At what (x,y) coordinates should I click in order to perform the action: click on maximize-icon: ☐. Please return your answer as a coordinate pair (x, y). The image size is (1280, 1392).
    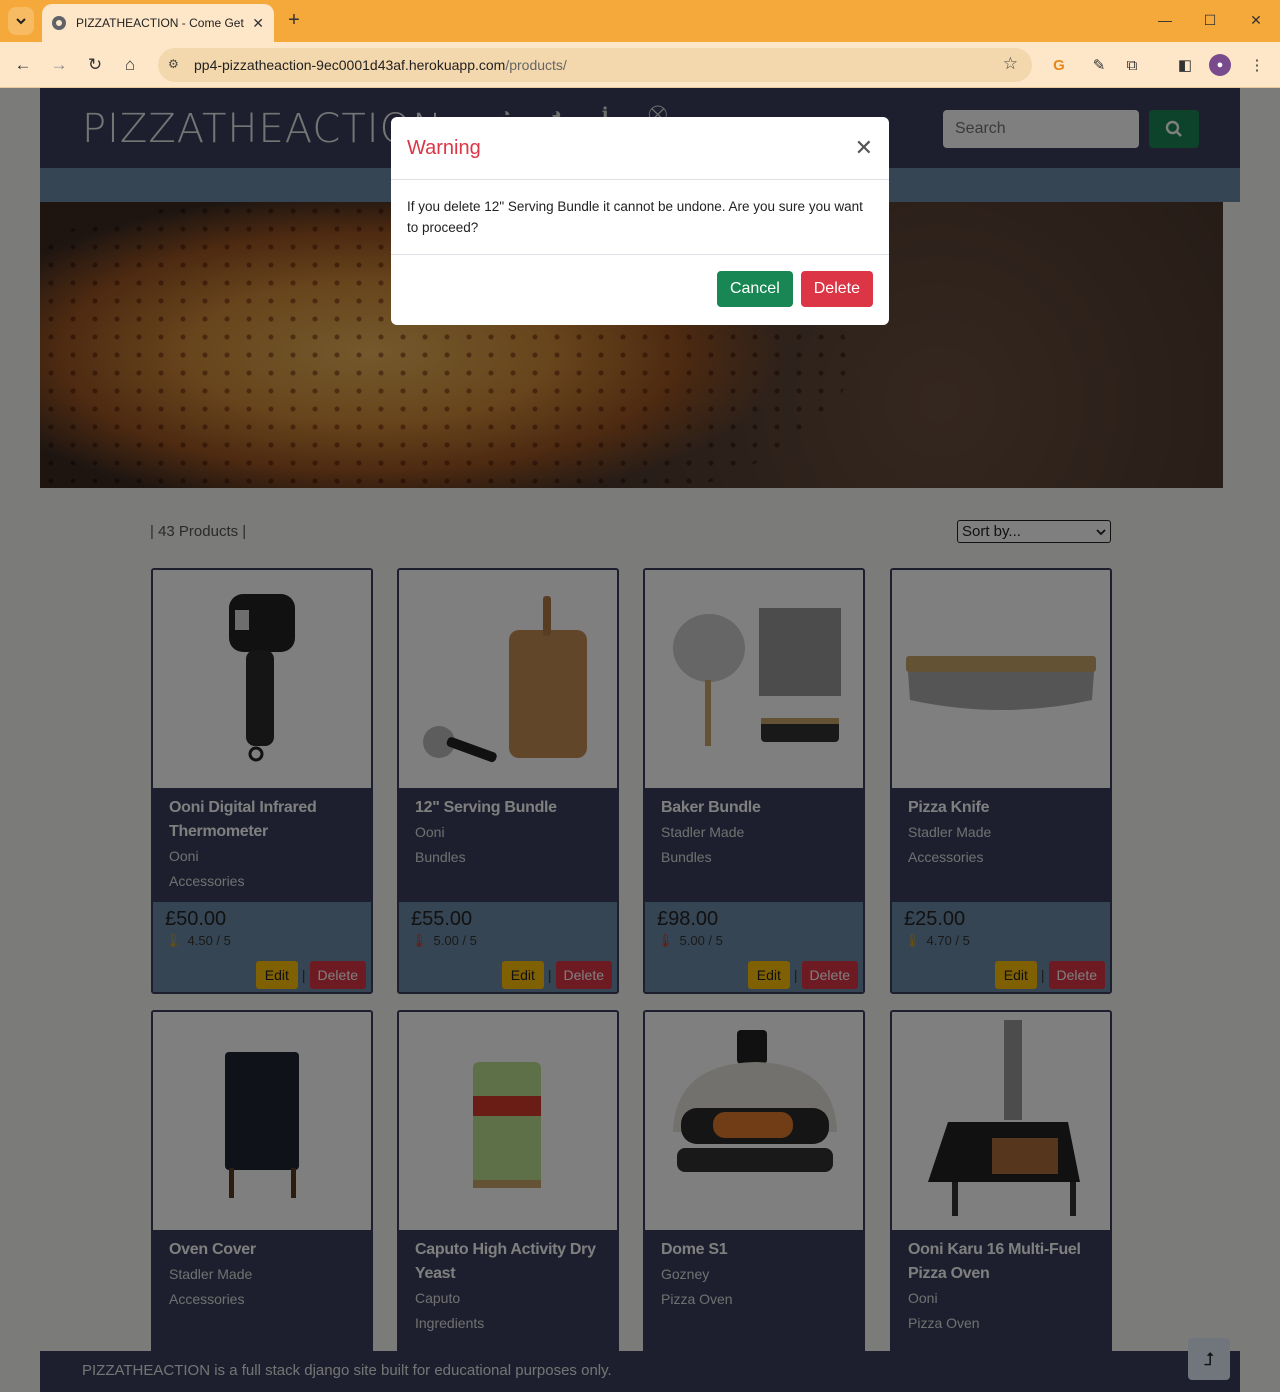
    Looking at the image, I should click on (1210, 20).